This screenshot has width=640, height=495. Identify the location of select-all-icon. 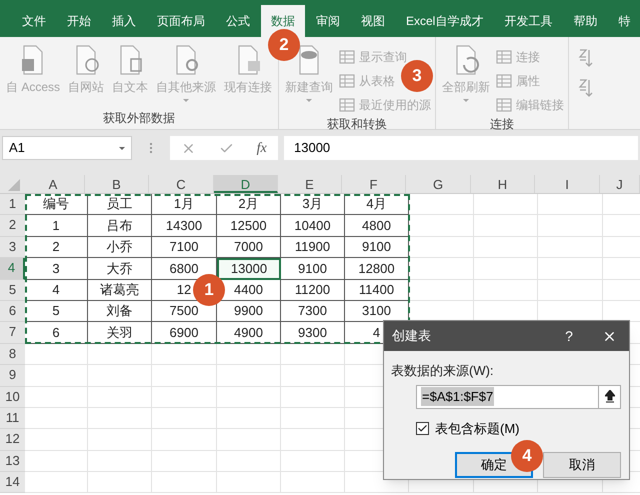
(14, 185).